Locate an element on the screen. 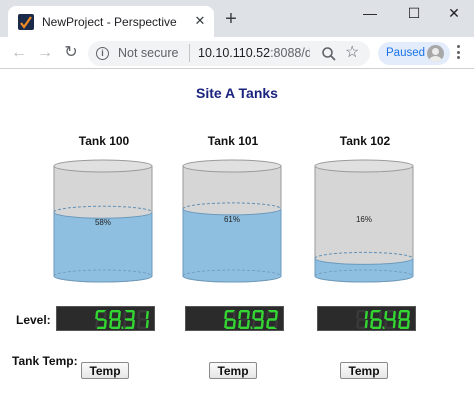  address-bar: i Not secure 10.10.110.52:8088/d... ☆ is located at coordinates (229, 53).